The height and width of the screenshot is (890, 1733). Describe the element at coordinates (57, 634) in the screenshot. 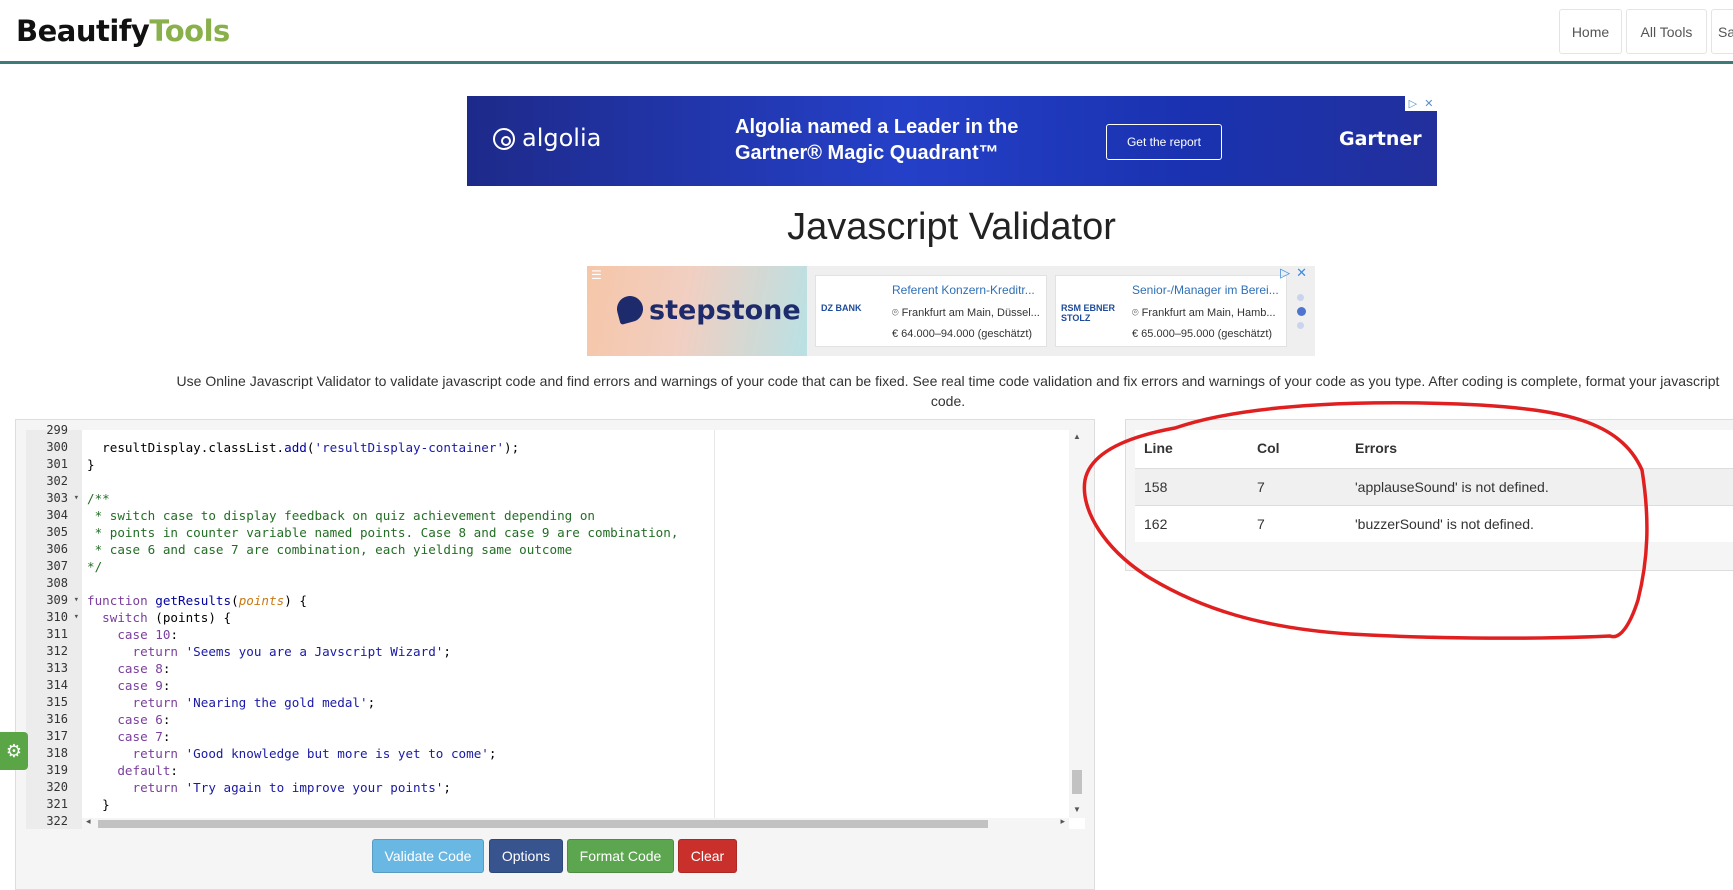

I see `line-number: 311` at that location.